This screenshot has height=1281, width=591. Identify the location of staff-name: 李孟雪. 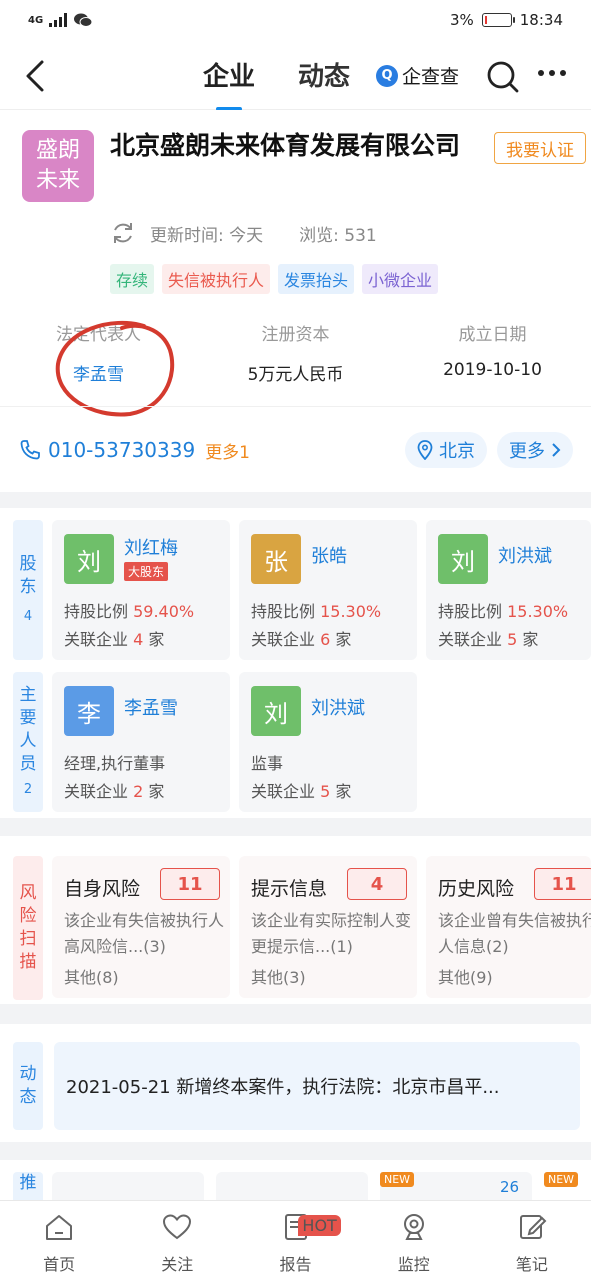
(151, 707).